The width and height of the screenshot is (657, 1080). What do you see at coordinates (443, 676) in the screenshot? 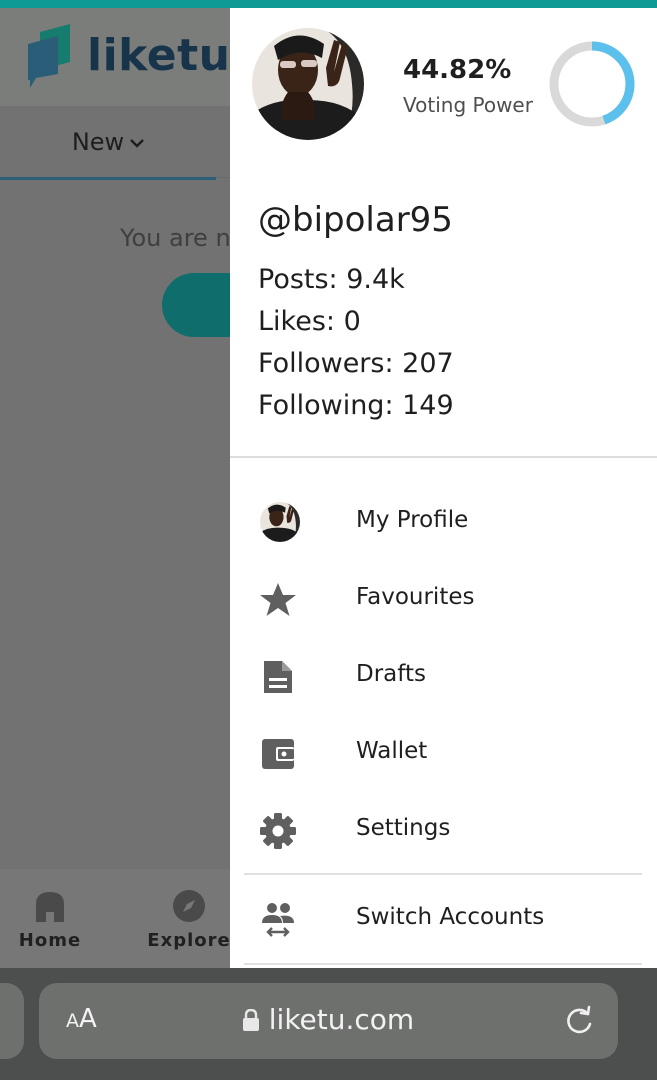
I see `menu-drafts: Drafts` at bounding box center [443, 676].